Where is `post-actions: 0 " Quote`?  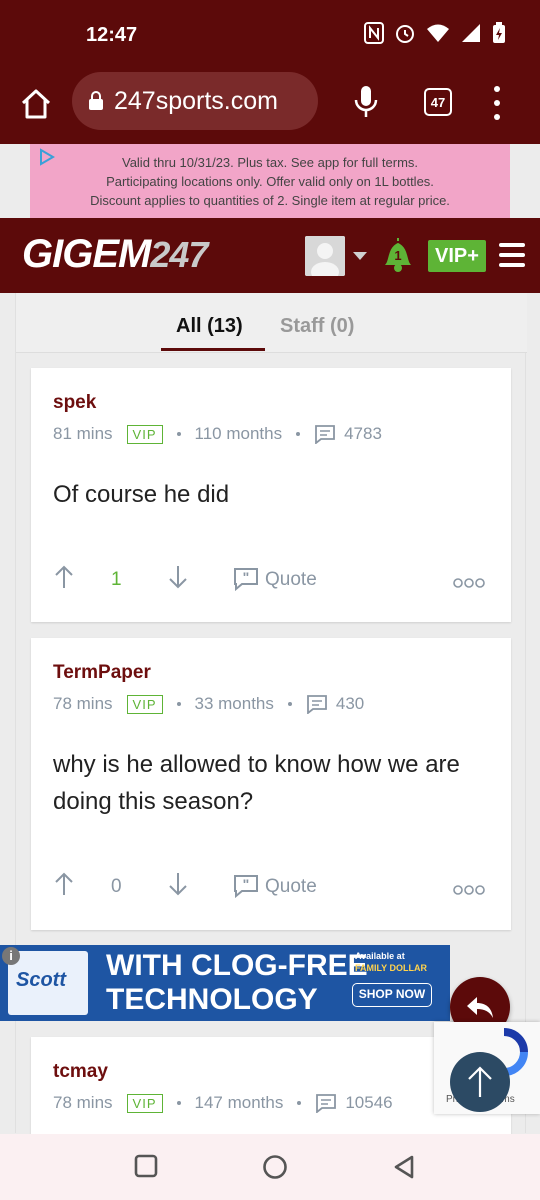
post-actions: 0 " Quote is located at coordinates (273, 886).